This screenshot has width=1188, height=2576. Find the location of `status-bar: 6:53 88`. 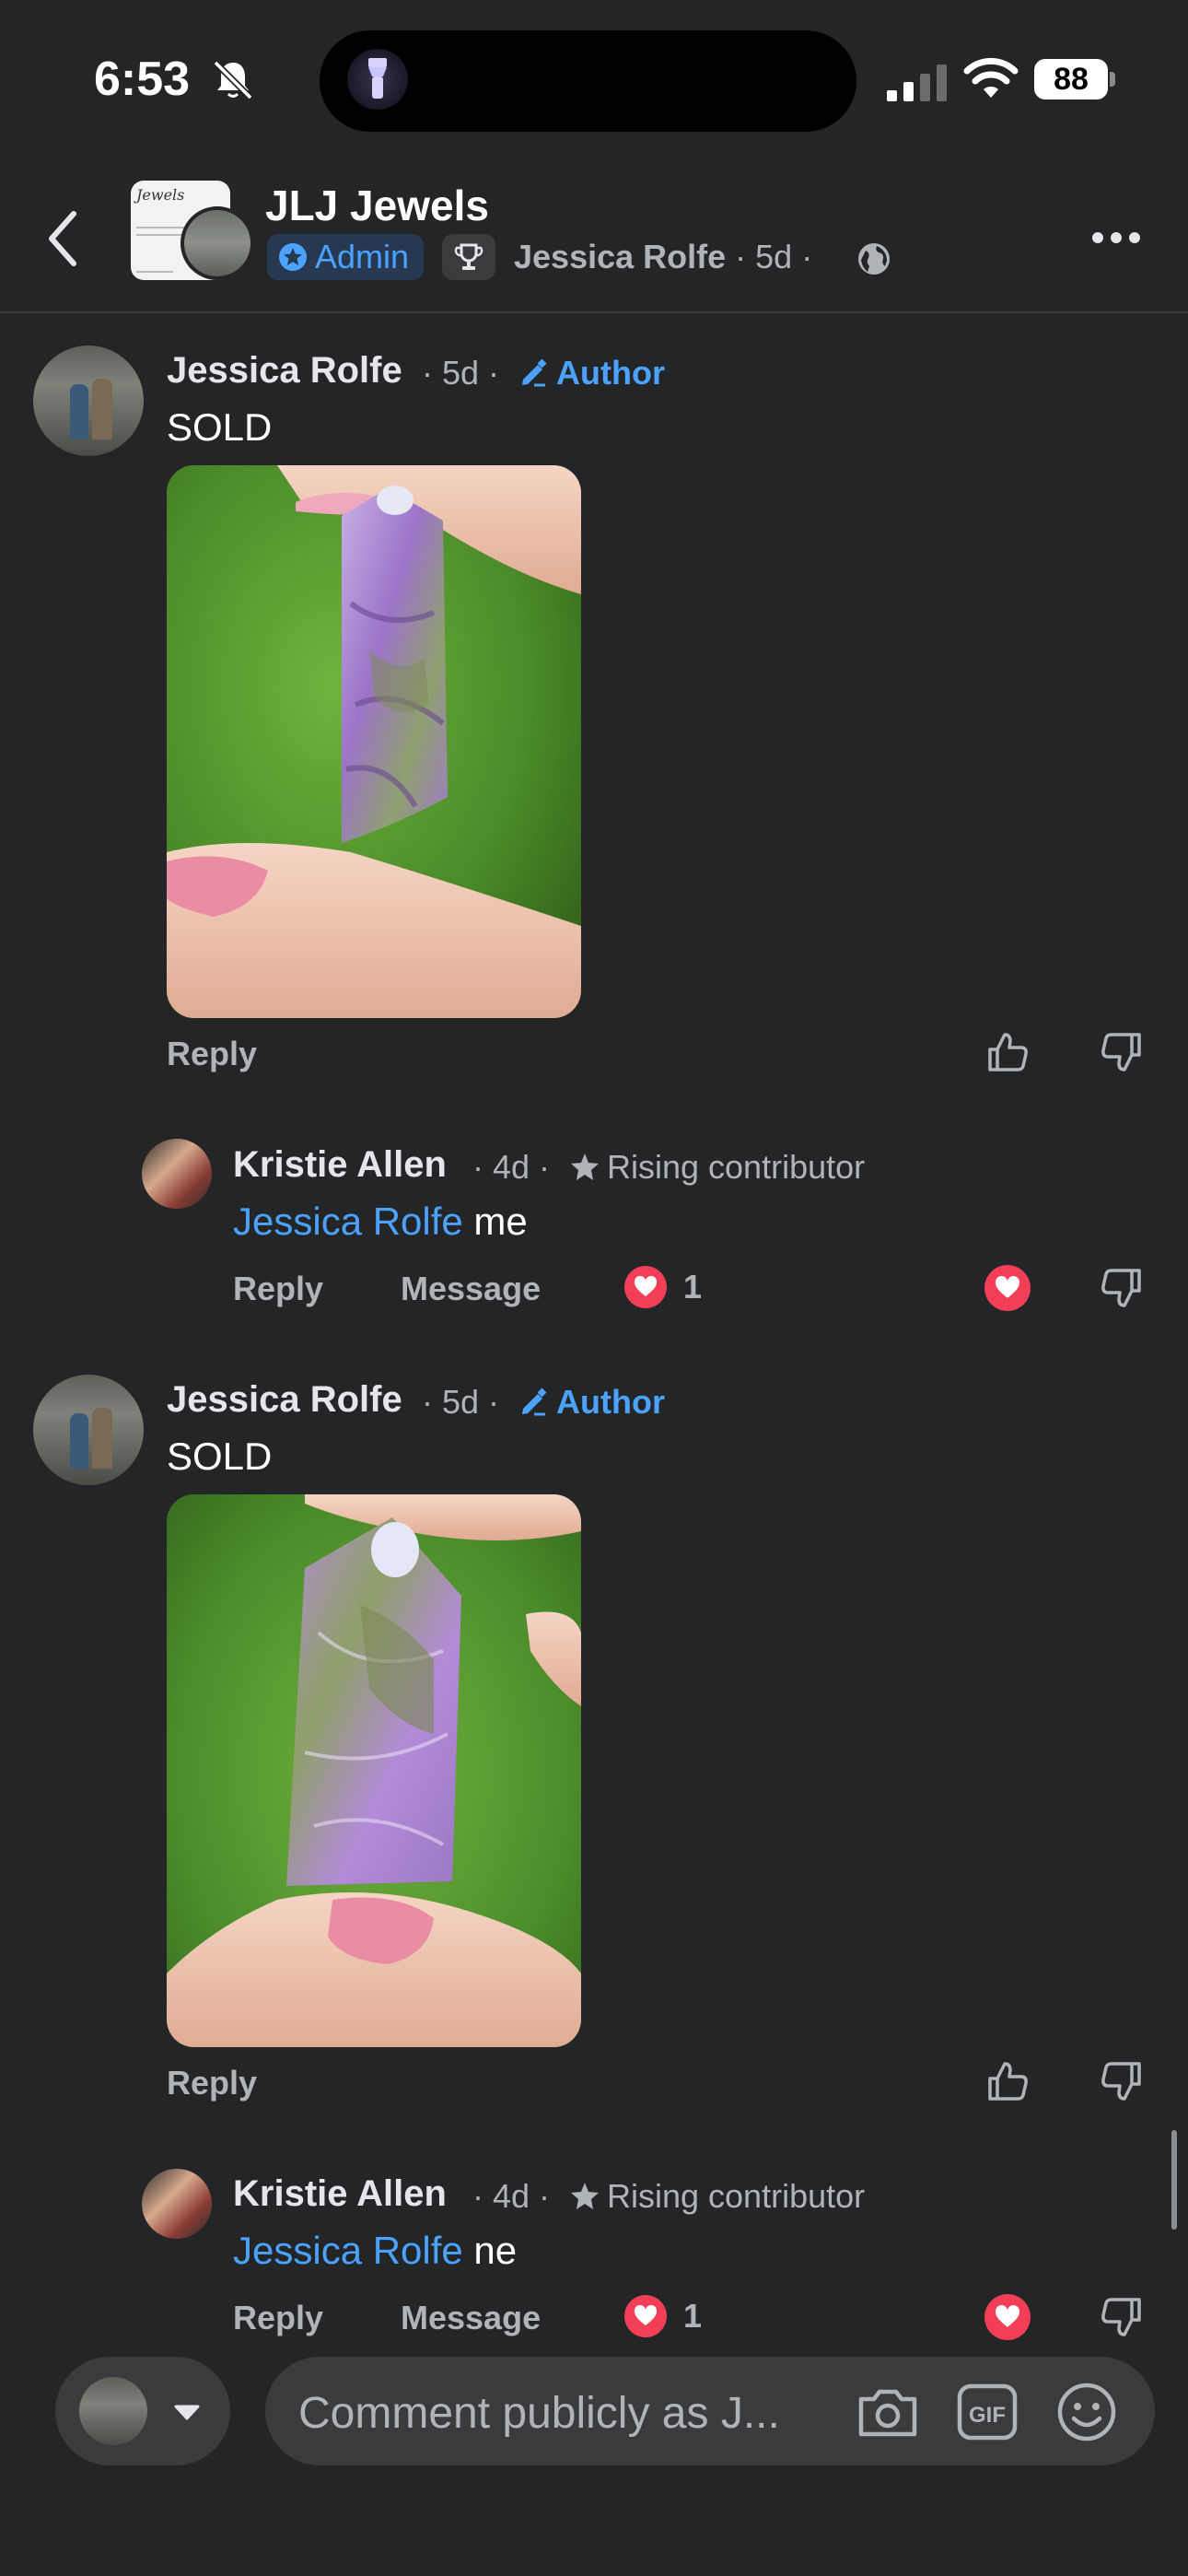

status-bar: 6:53 88 is located at coordinates (594, 78).